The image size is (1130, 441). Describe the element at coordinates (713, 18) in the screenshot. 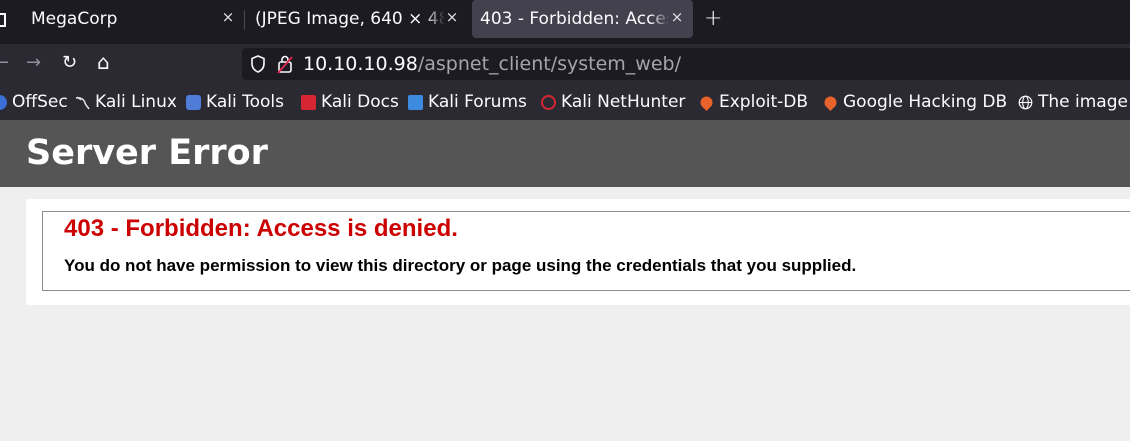

I see `new-tab-button: +` at that location.